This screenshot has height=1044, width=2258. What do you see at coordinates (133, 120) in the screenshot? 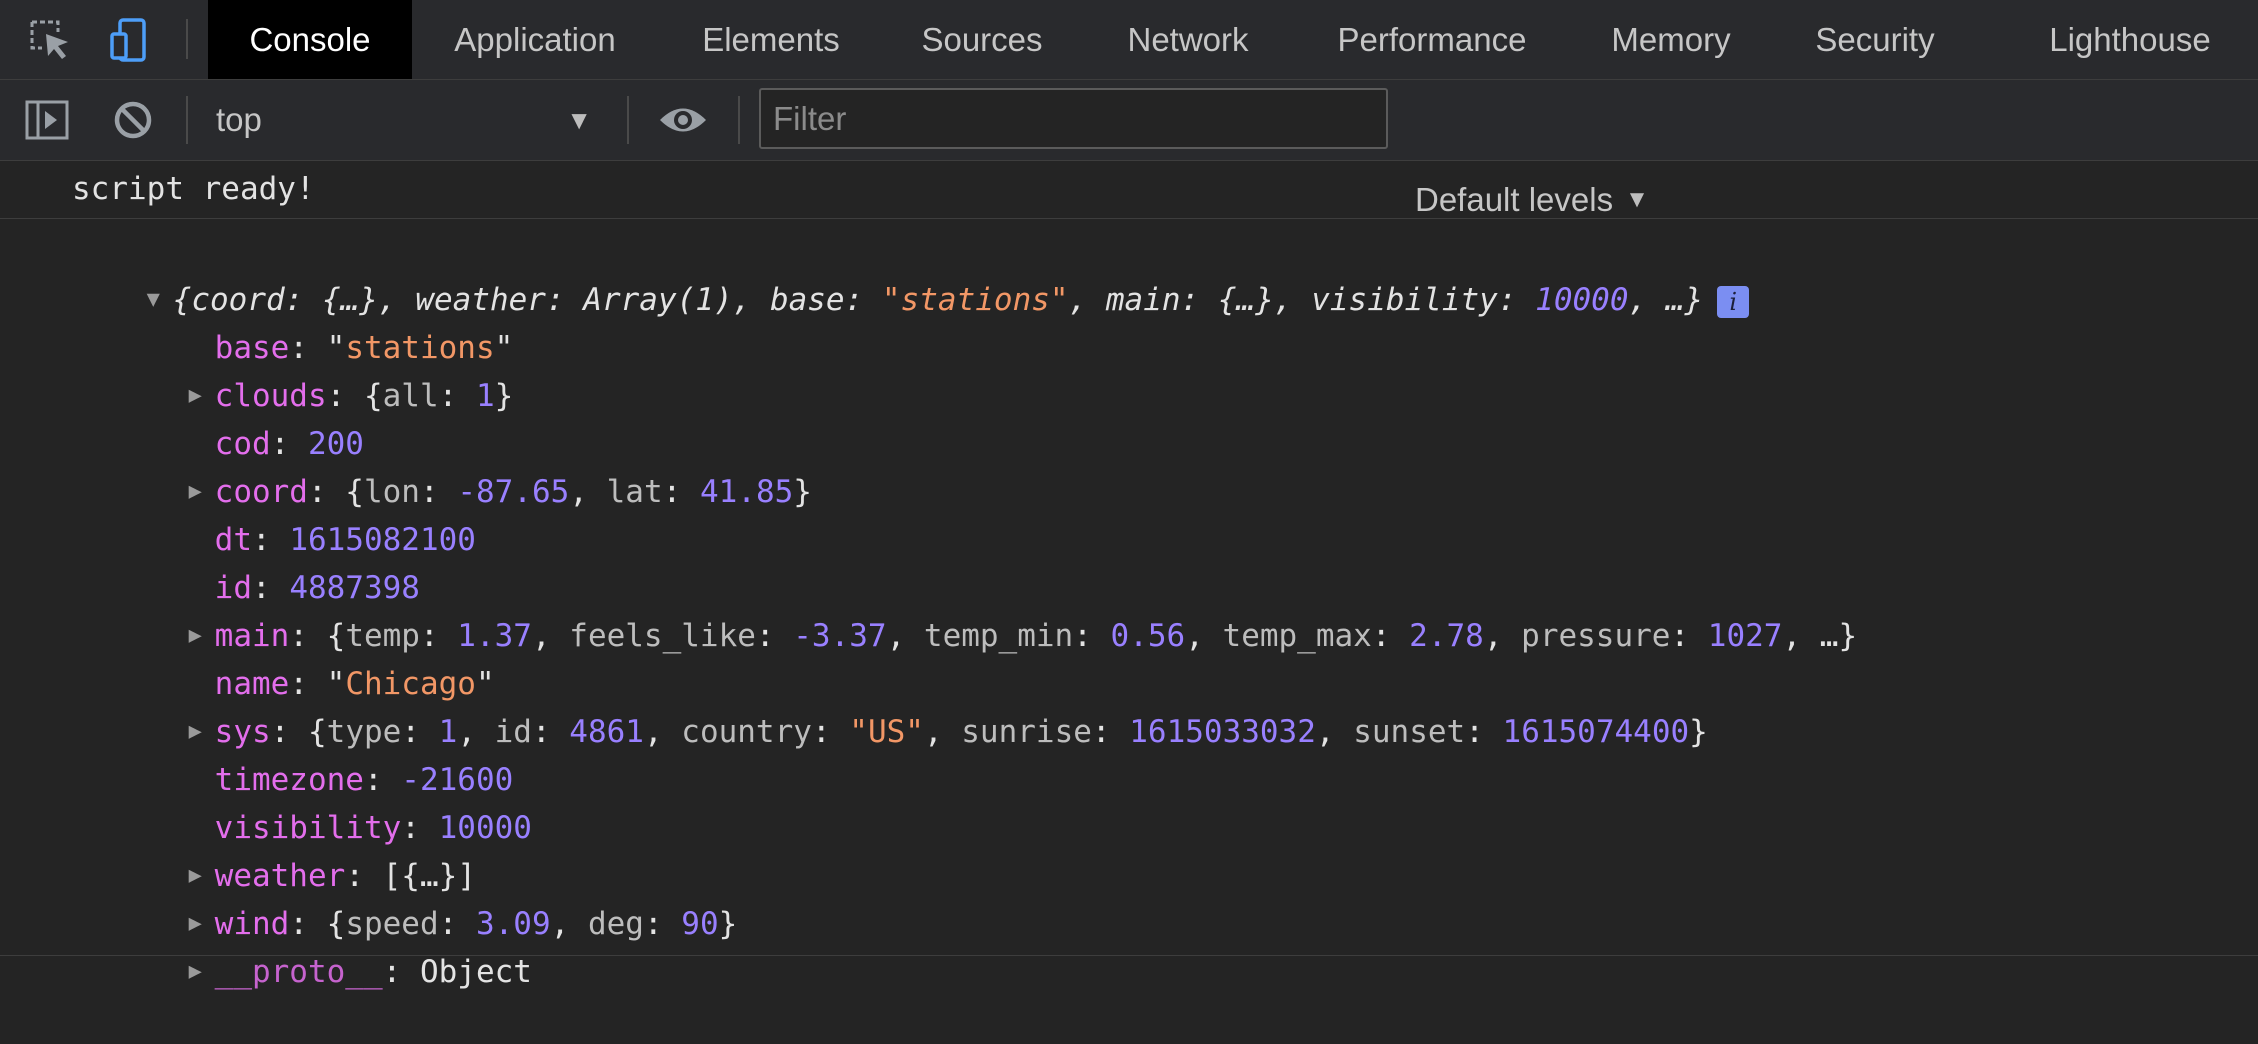
I see `clear-console-icon` at bounding box center [133, 120].